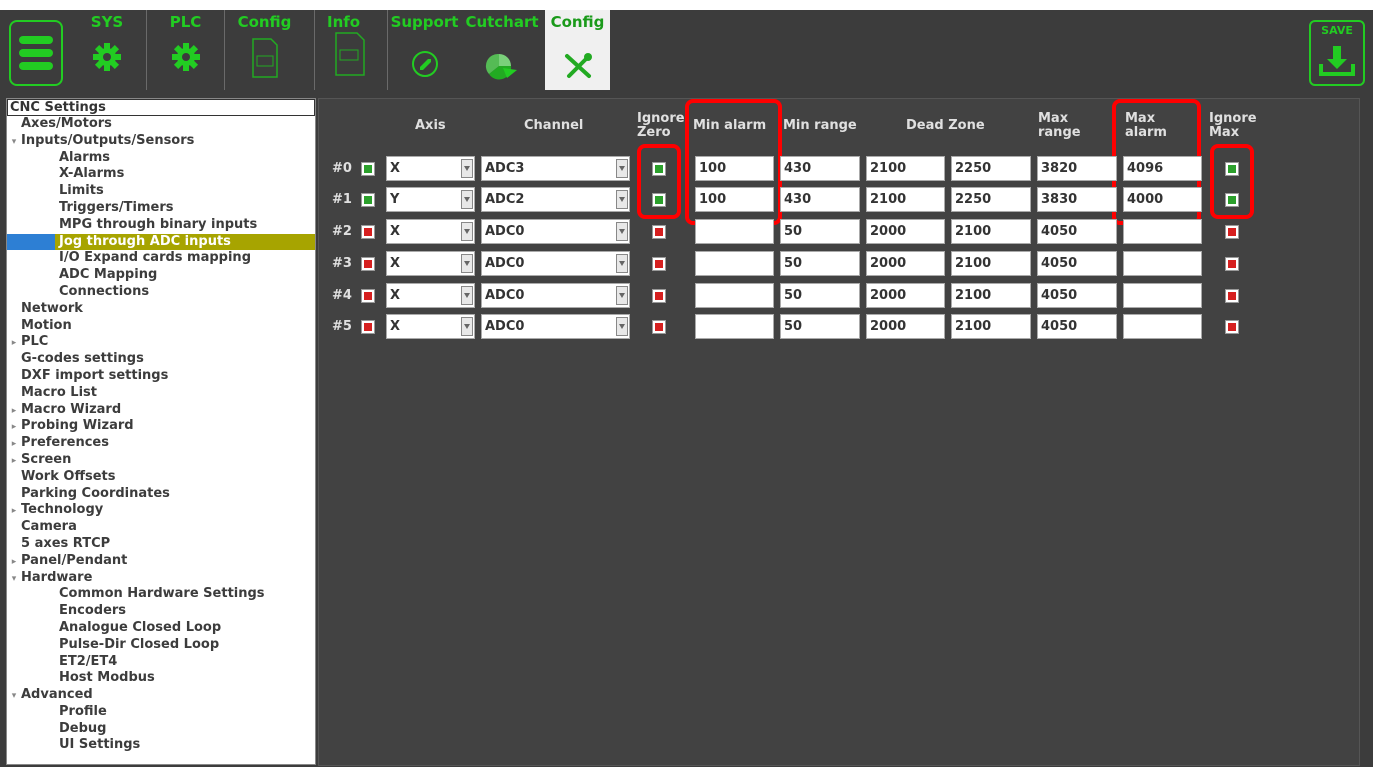 The height and width of the screenshot is (767, 1373). I want to click on tree-item-profile: Profile, so click(161, 712).